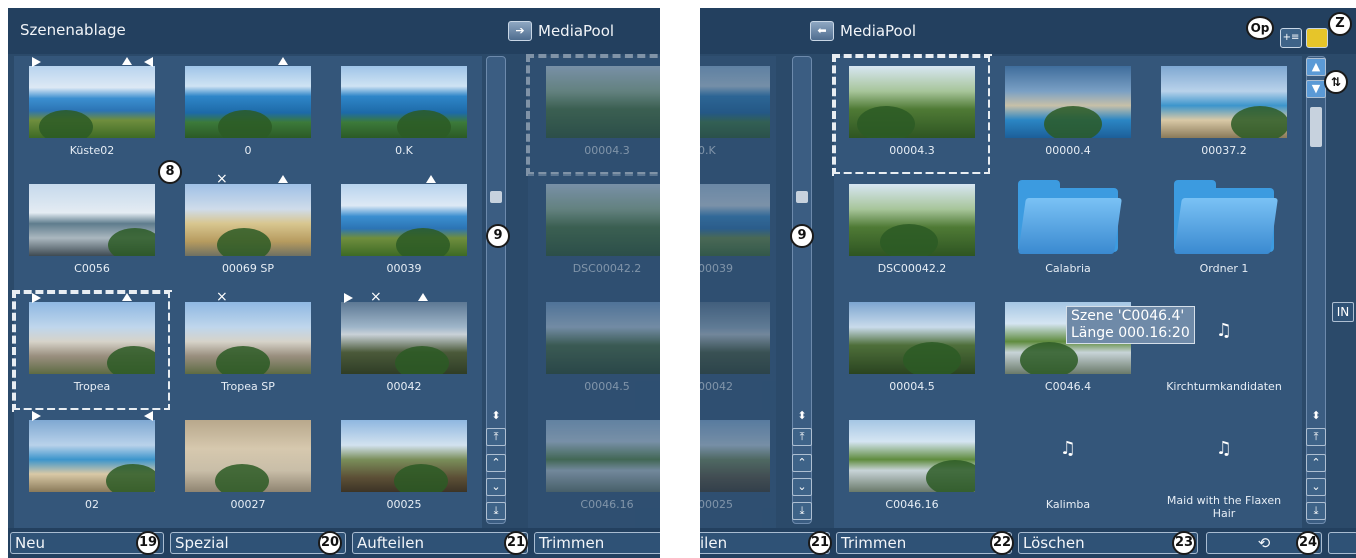  Describe the element at coordinates (1068, 268) in the screenshot. I see `media-label: Calabria` at that location.